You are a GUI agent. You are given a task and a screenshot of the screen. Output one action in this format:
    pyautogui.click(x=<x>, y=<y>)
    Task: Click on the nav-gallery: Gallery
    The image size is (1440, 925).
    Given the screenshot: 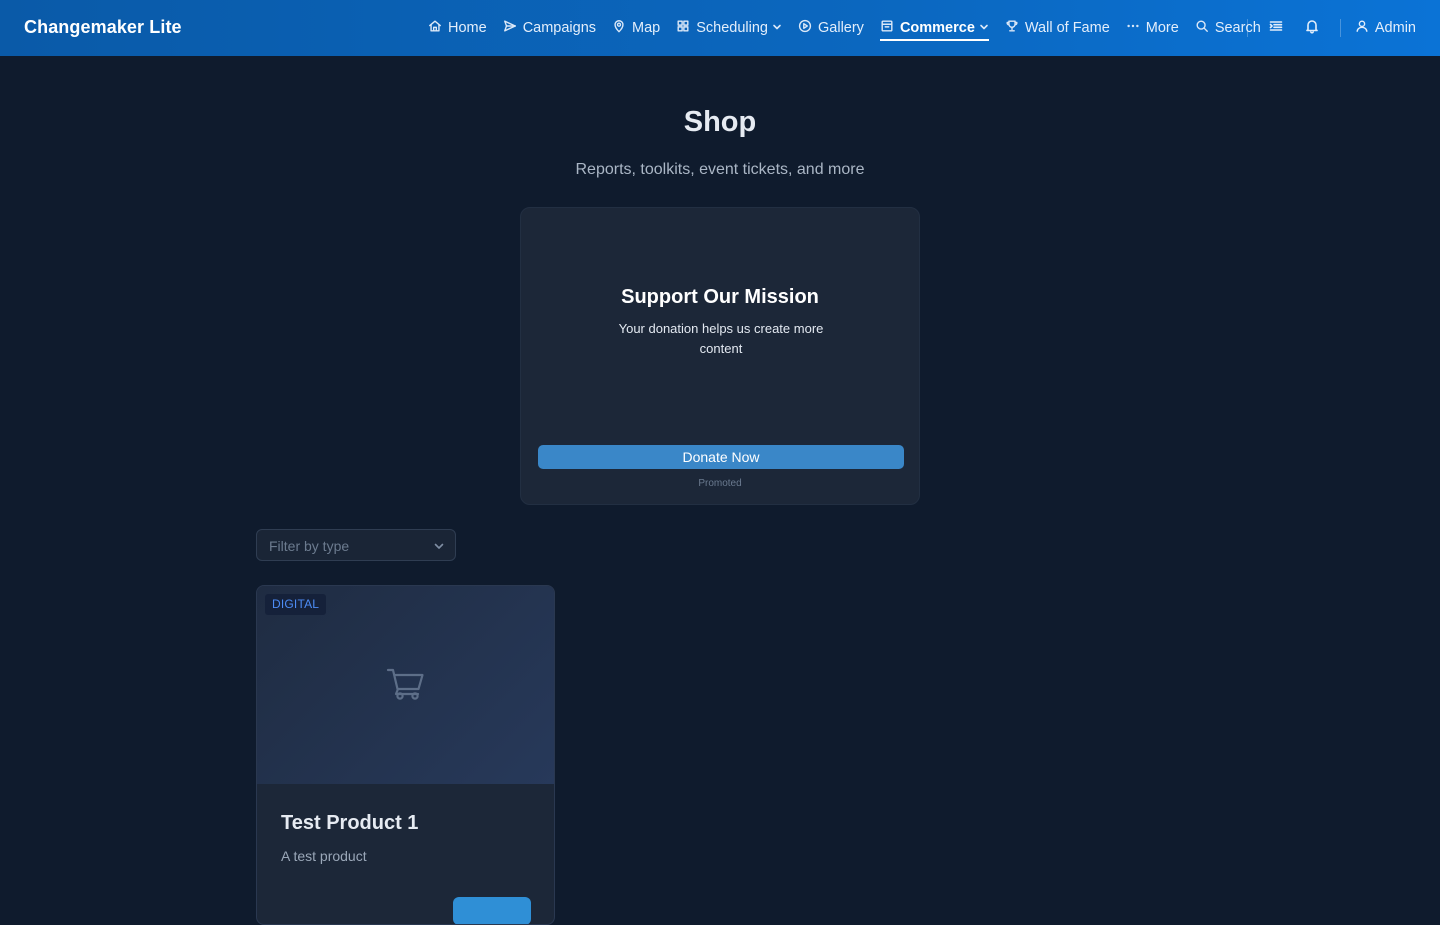 What is the action you would take?
    pyautogui.click(x=831, y=28)
    